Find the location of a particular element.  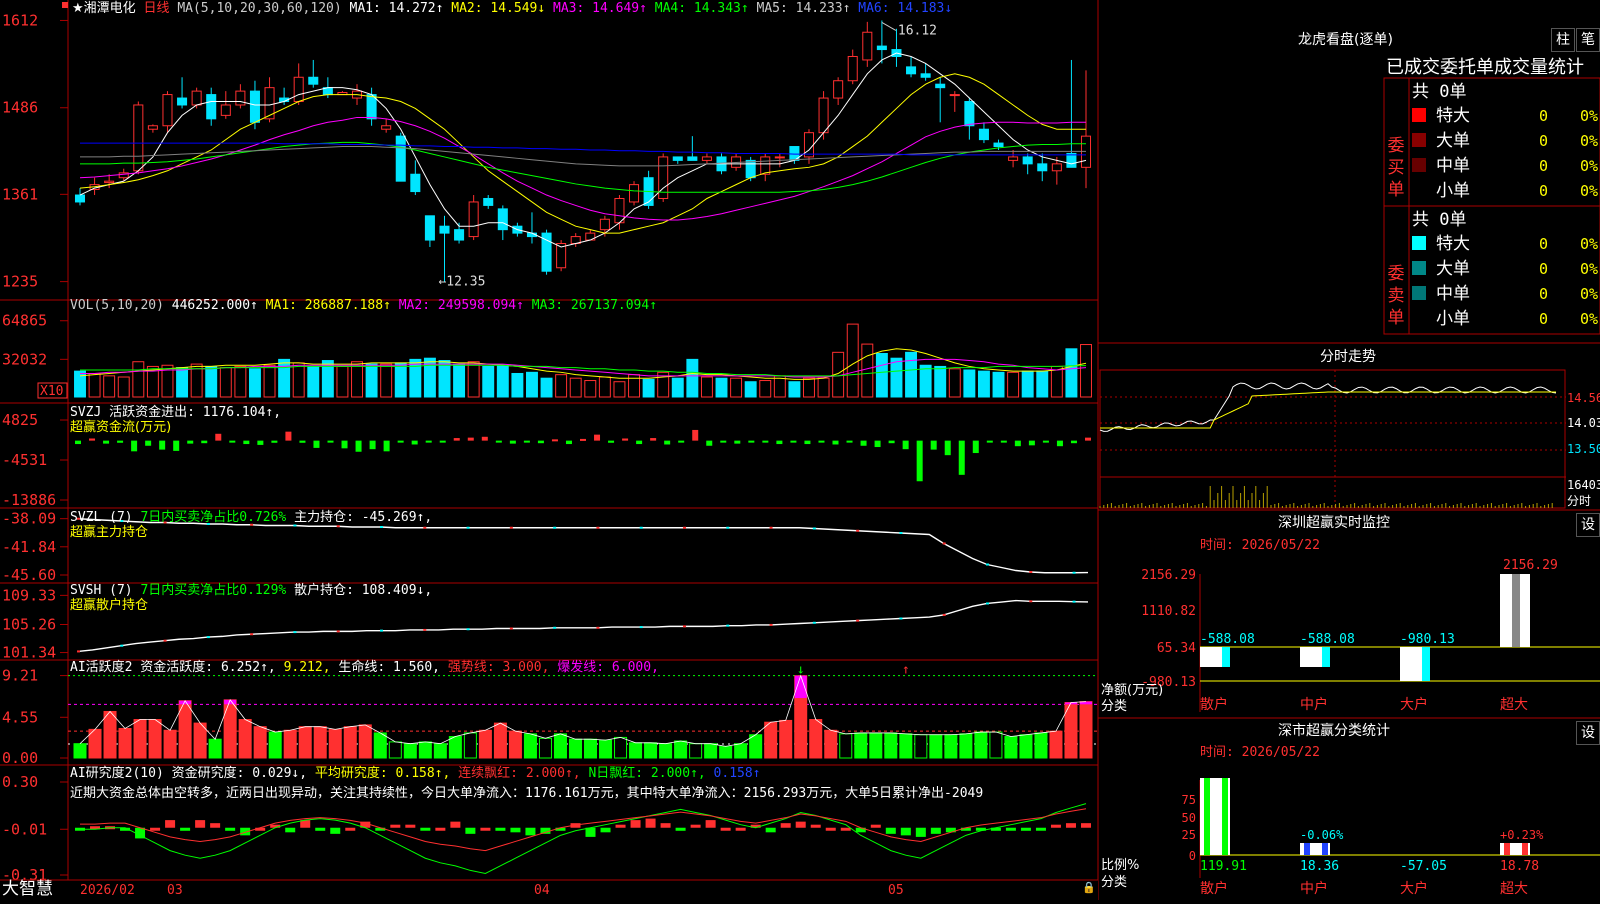

classify-time: 时间: 2026/05/22 is located at coordinates (1260, 752).